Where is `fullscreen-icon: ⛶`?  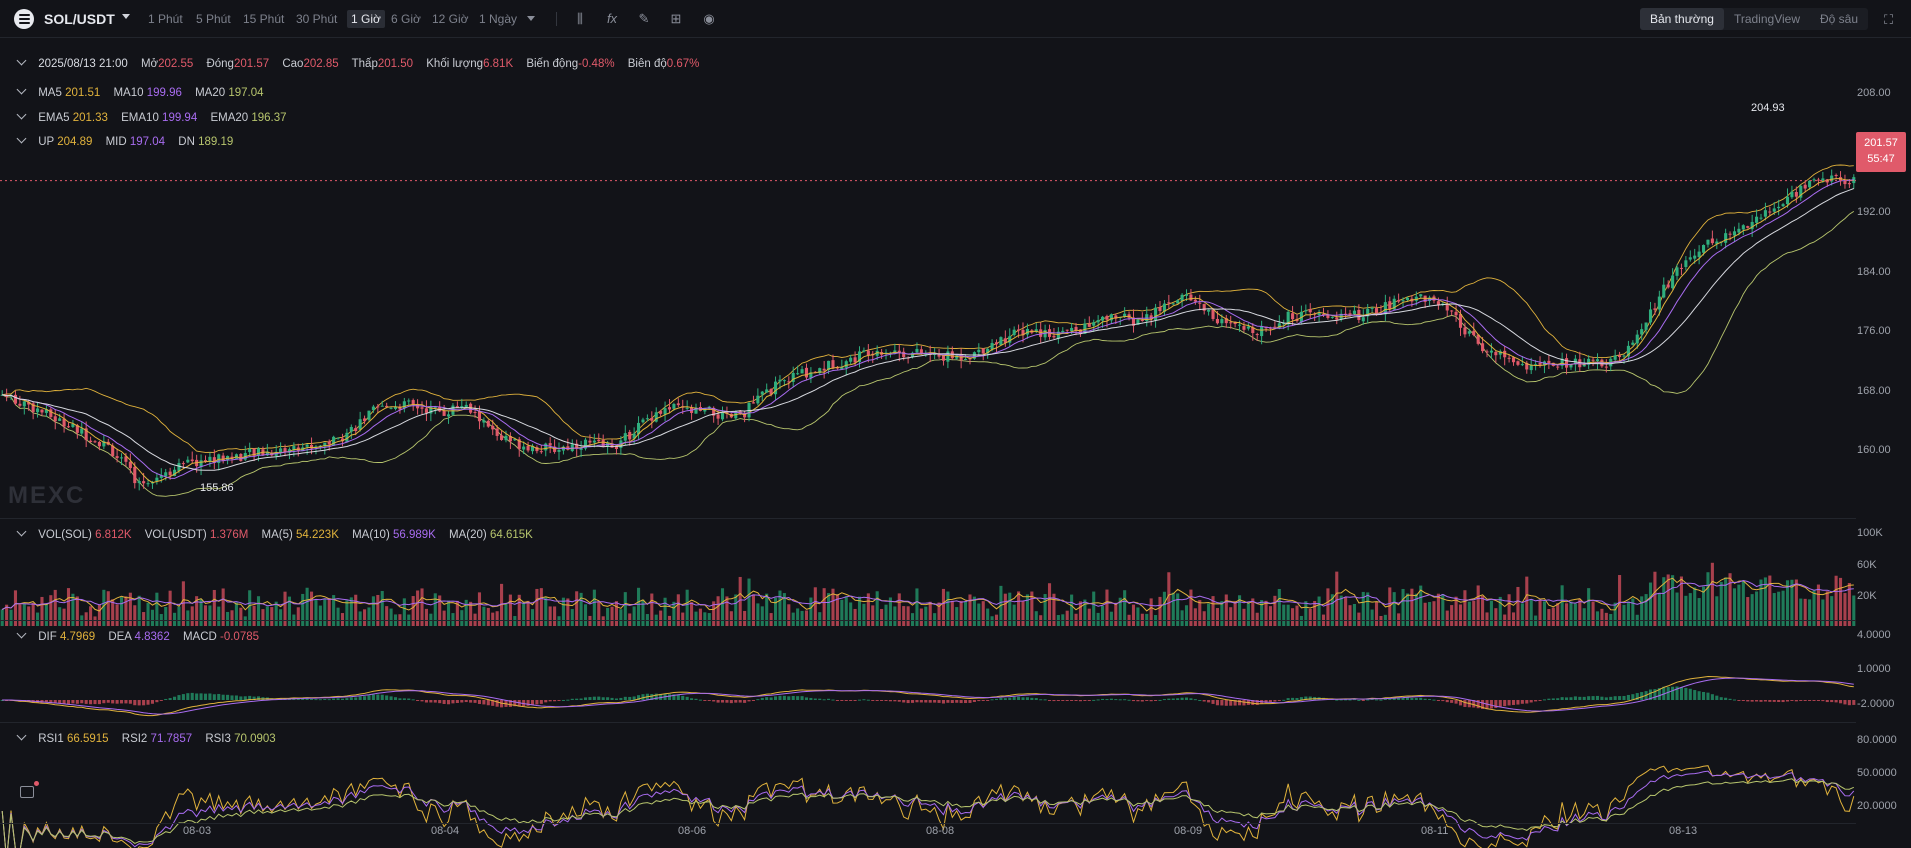 fullscreen-icon: ⛶ is located at coordinates (1888, 20).